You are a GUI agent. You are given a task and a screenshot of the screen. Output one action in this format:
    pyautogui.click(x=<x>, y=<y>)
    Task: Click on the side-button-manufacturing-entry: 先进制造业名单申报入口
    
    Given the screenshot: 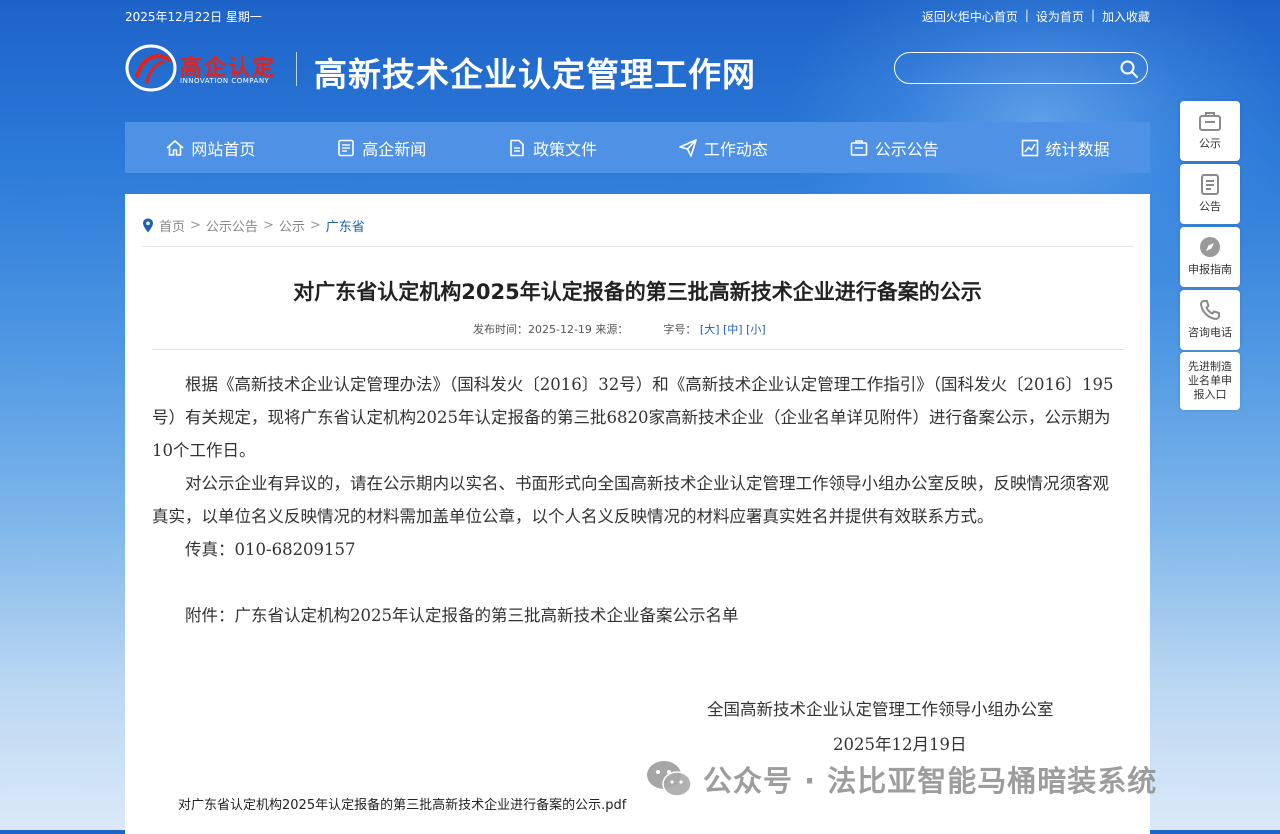 What is the action you would take?
    pyautogui.click(x=1210, y=381)
    